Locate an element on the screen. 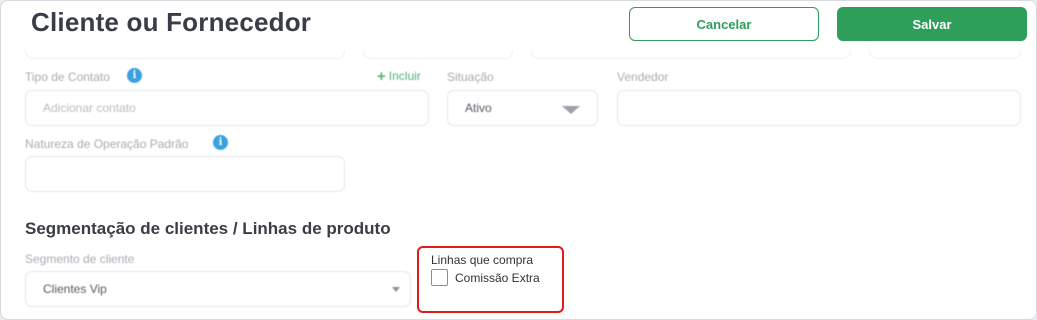  status-value: Ativo is located at coordinates (478, 108).